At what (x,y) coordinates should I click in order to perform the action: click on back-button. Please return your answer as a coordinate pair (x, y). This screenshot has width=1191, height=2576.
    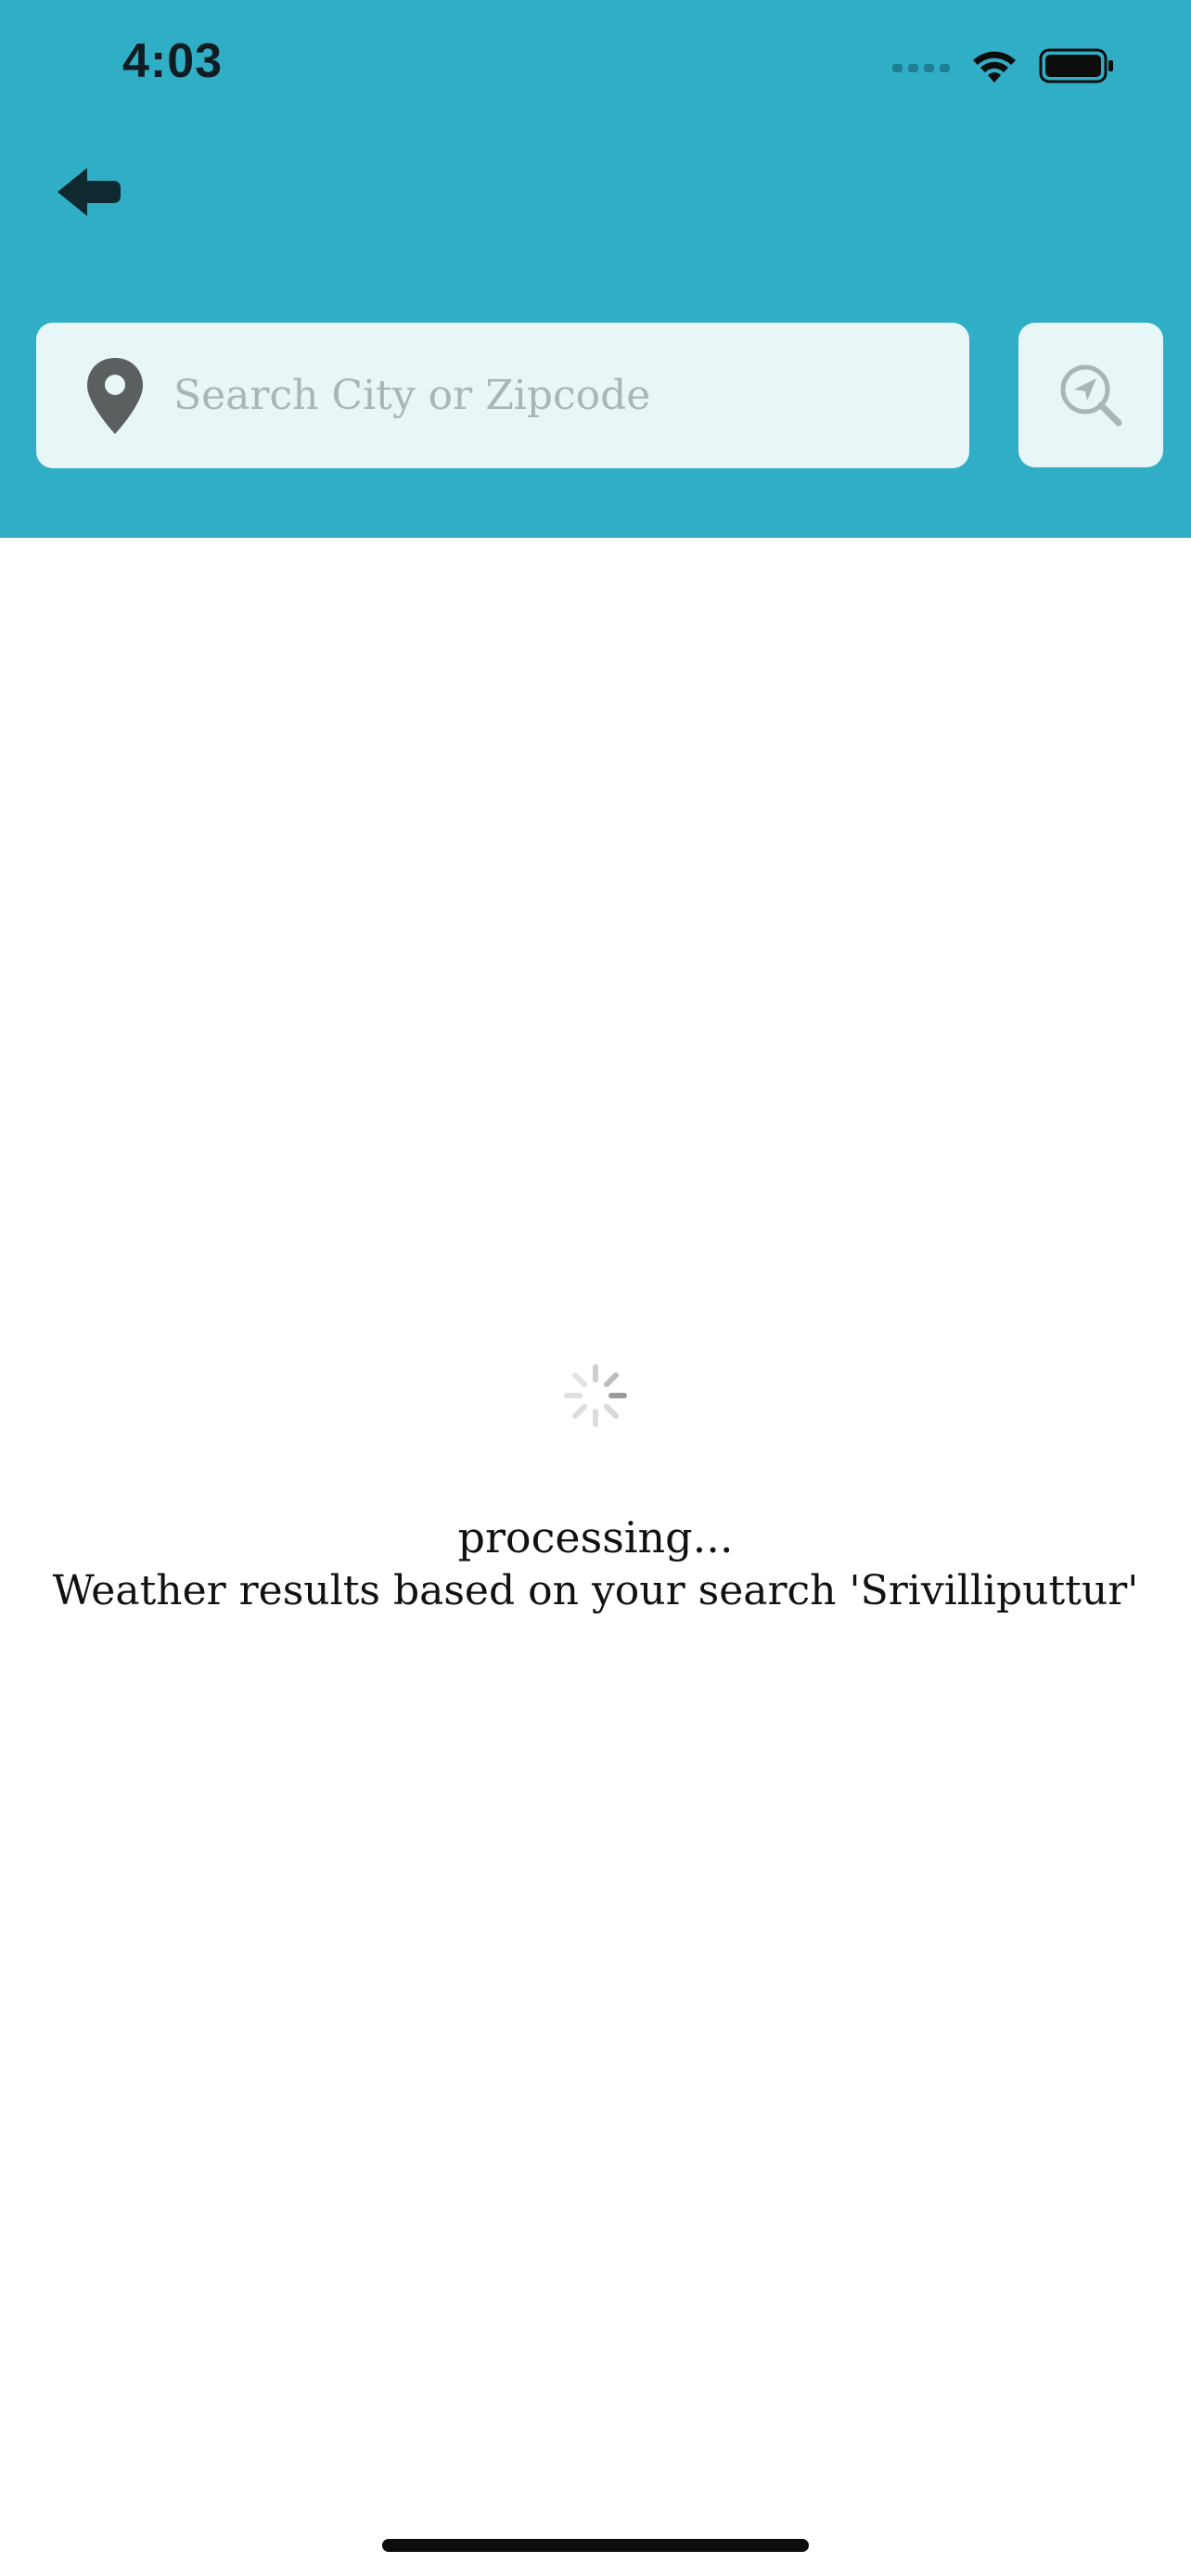
    Looking at the image, I should click on (89, 191).